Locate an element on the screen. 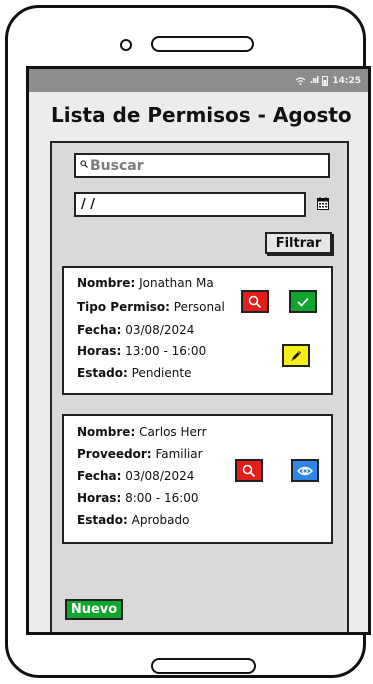  new-button: Nuevo is located at coordinates (94, 609).